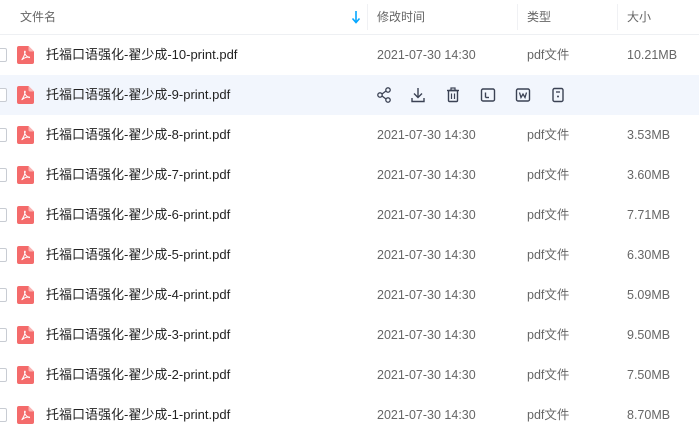  What do you see at coordinates (349, 95) in the screenshot?
I see `file-row: 托福口语强化-翟少成-9-print.pdf` at bounding box center [349, 95].